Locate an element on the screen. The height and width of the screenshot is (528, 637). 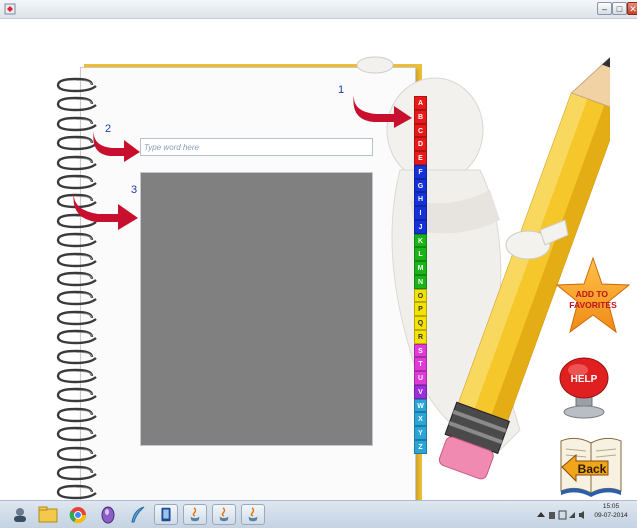
alphabet-tab-p: P is located at coordinates (420, 309).